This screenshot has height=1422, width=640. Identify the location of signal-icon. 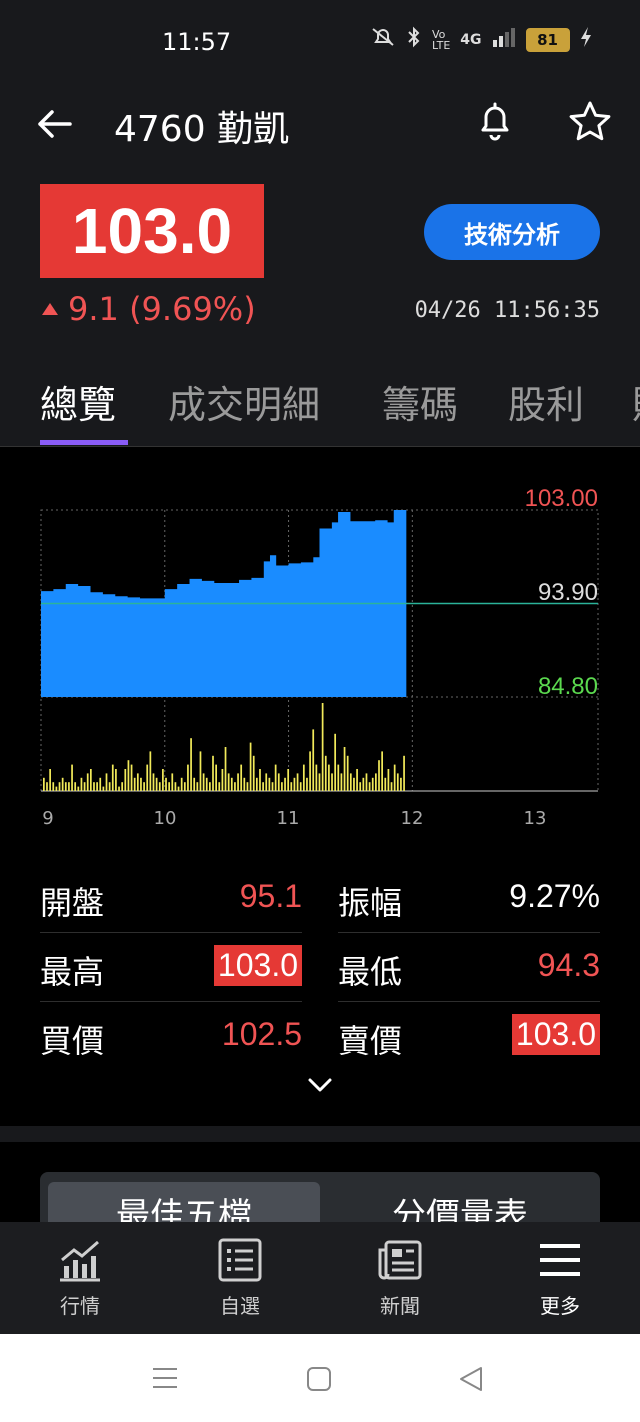
(504, 39).